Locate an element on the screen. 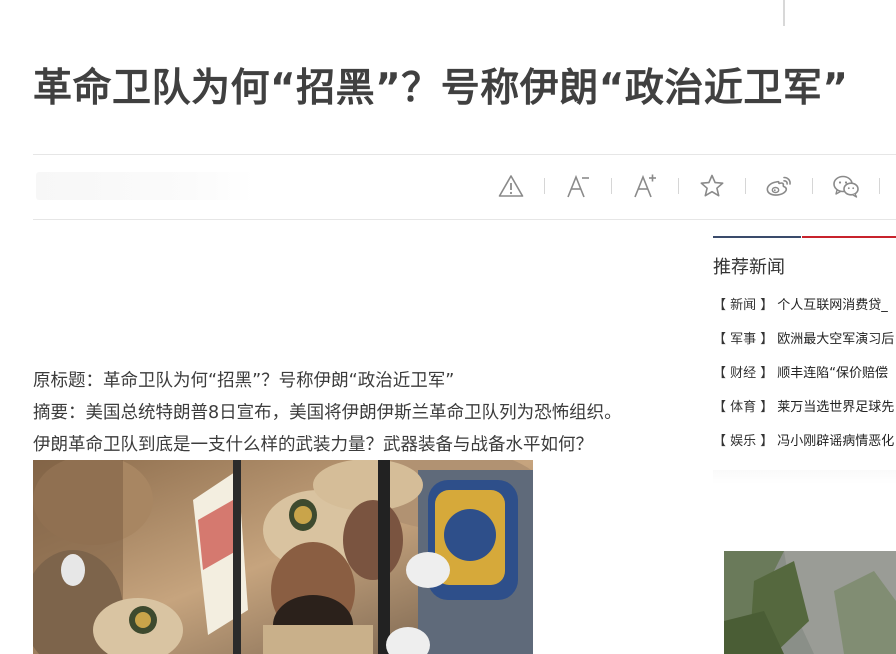 This screenshot has height=654, width=896. news-item: 【 新闻 】个人互联网消费贷_ is located at coordinates (804, 306).